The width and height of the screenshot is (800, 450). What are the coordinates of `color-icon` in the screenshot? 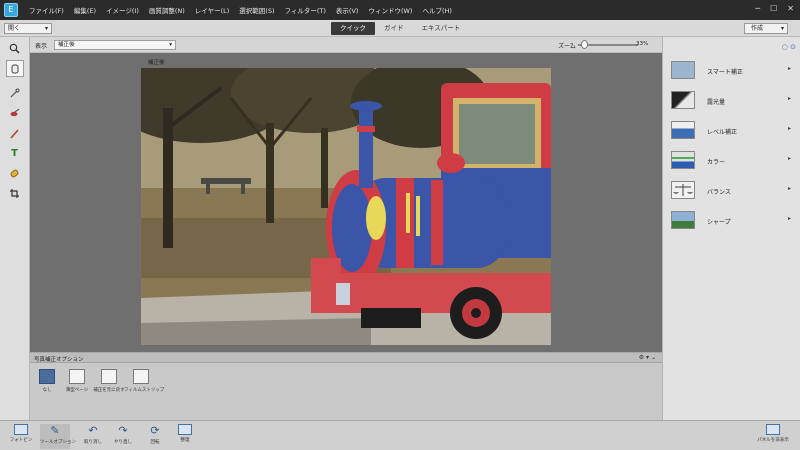 It's located at (683, 160).